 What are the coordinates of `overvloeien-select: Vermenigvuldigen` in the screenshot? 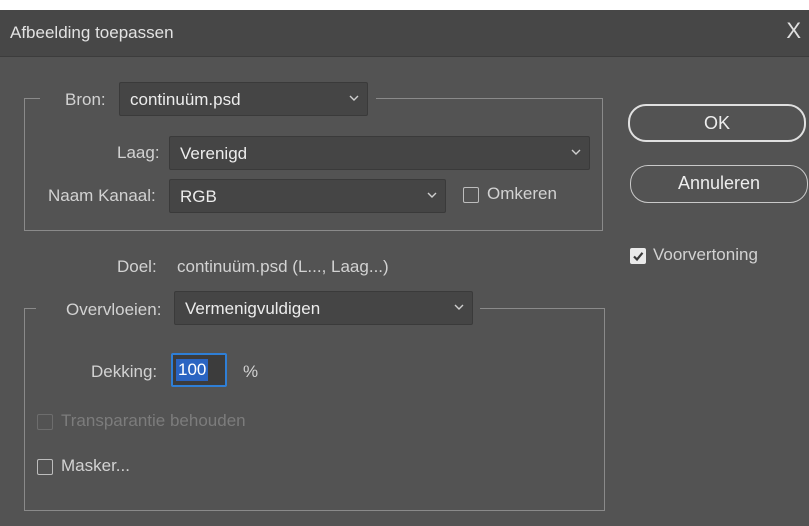 It's located at (323, 308).